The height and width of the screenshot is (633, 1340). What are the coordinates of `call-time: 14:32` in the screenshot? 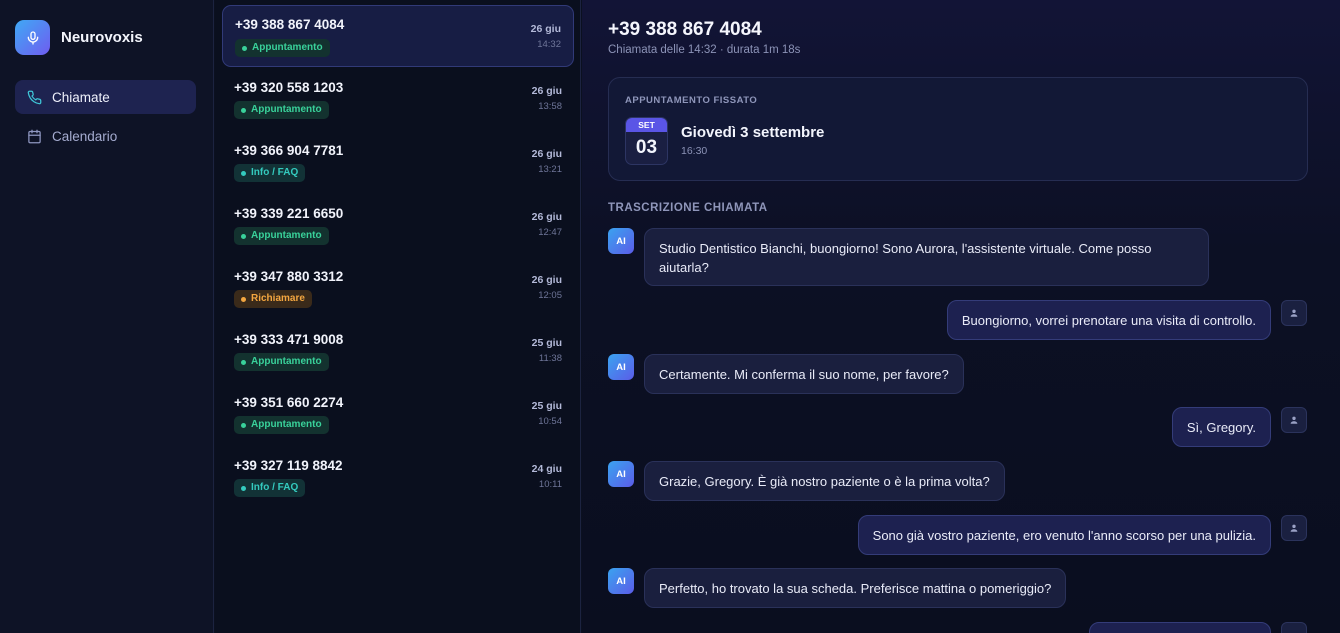 It's located at (549, 44).